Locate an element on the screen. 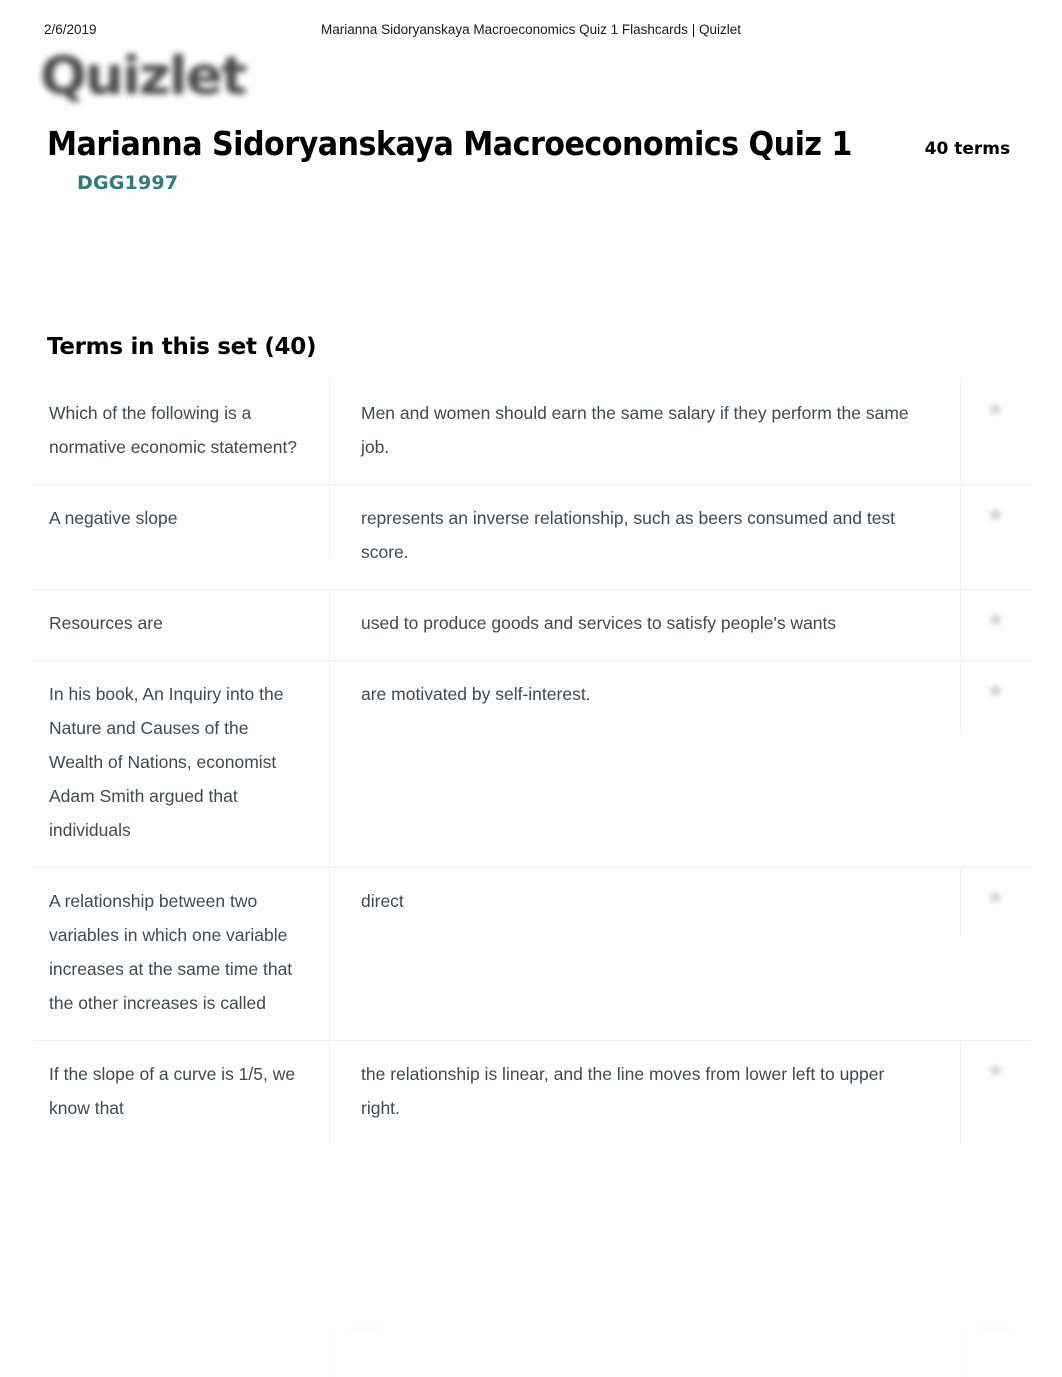 The height and width of the screenshot is (1377, 1062). page-break-divider-left is located at coordinates (334, 1352).